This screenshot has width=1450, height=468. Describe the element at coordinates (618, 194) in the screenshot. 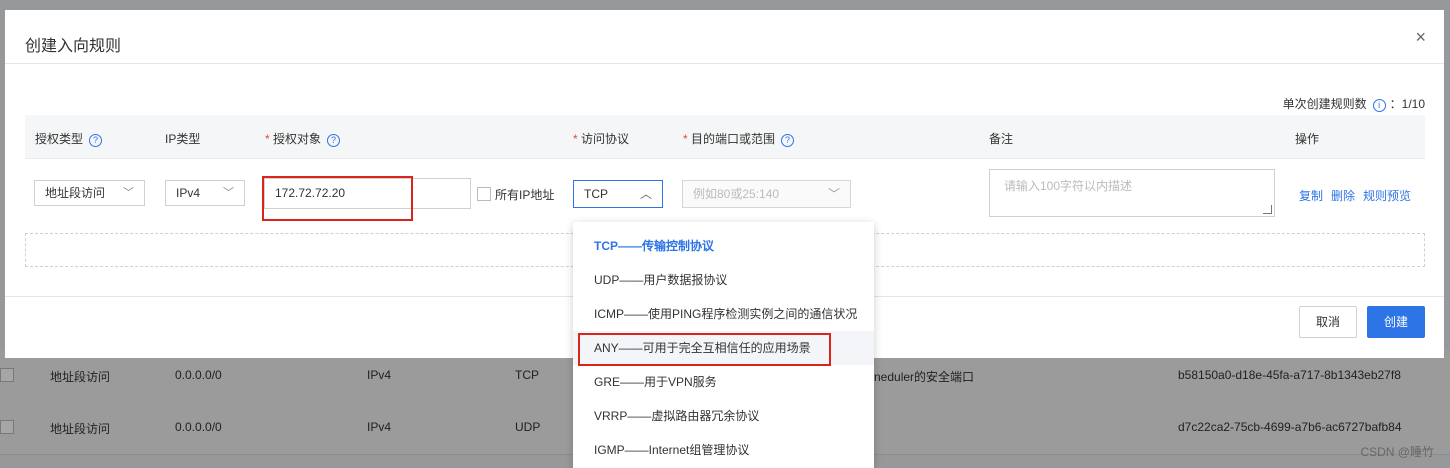

I see `protocol-select: TCP ︿` at that location.